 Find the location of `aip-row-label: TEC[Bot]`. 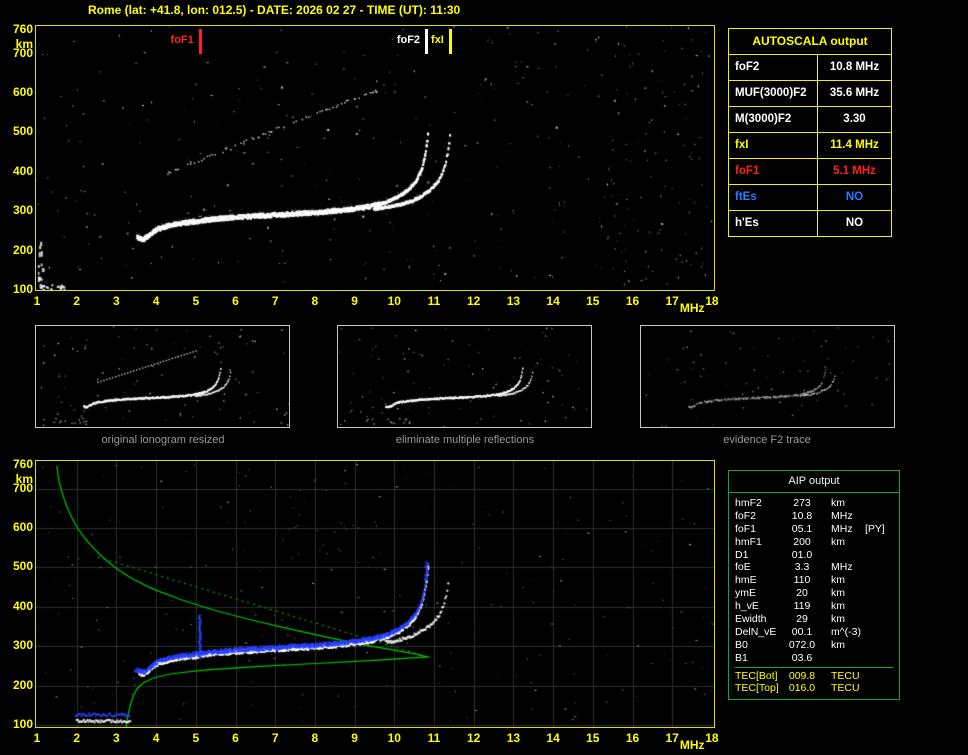

aip-row-label: TEC[Bot] is located at coordinates (756, 675).